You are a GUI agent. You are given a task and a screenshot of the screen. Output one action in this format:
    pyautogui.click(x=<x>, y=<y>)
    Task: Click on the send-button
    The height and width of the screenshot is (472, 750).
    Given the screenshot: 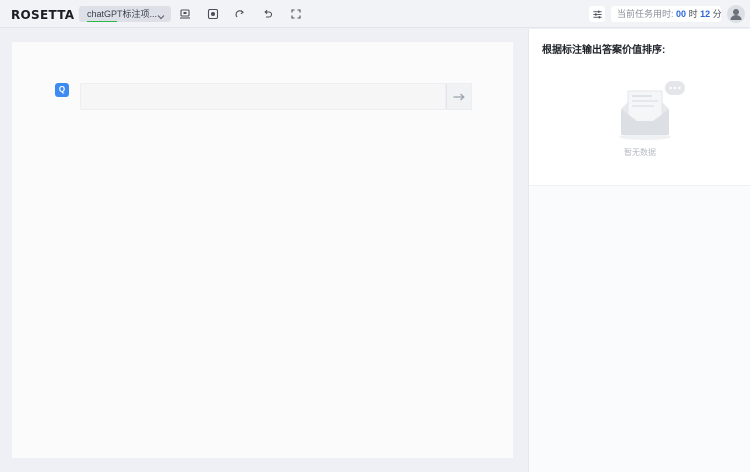 What is the action you would take?
    pyautogui.click(x=459, y=96)
    